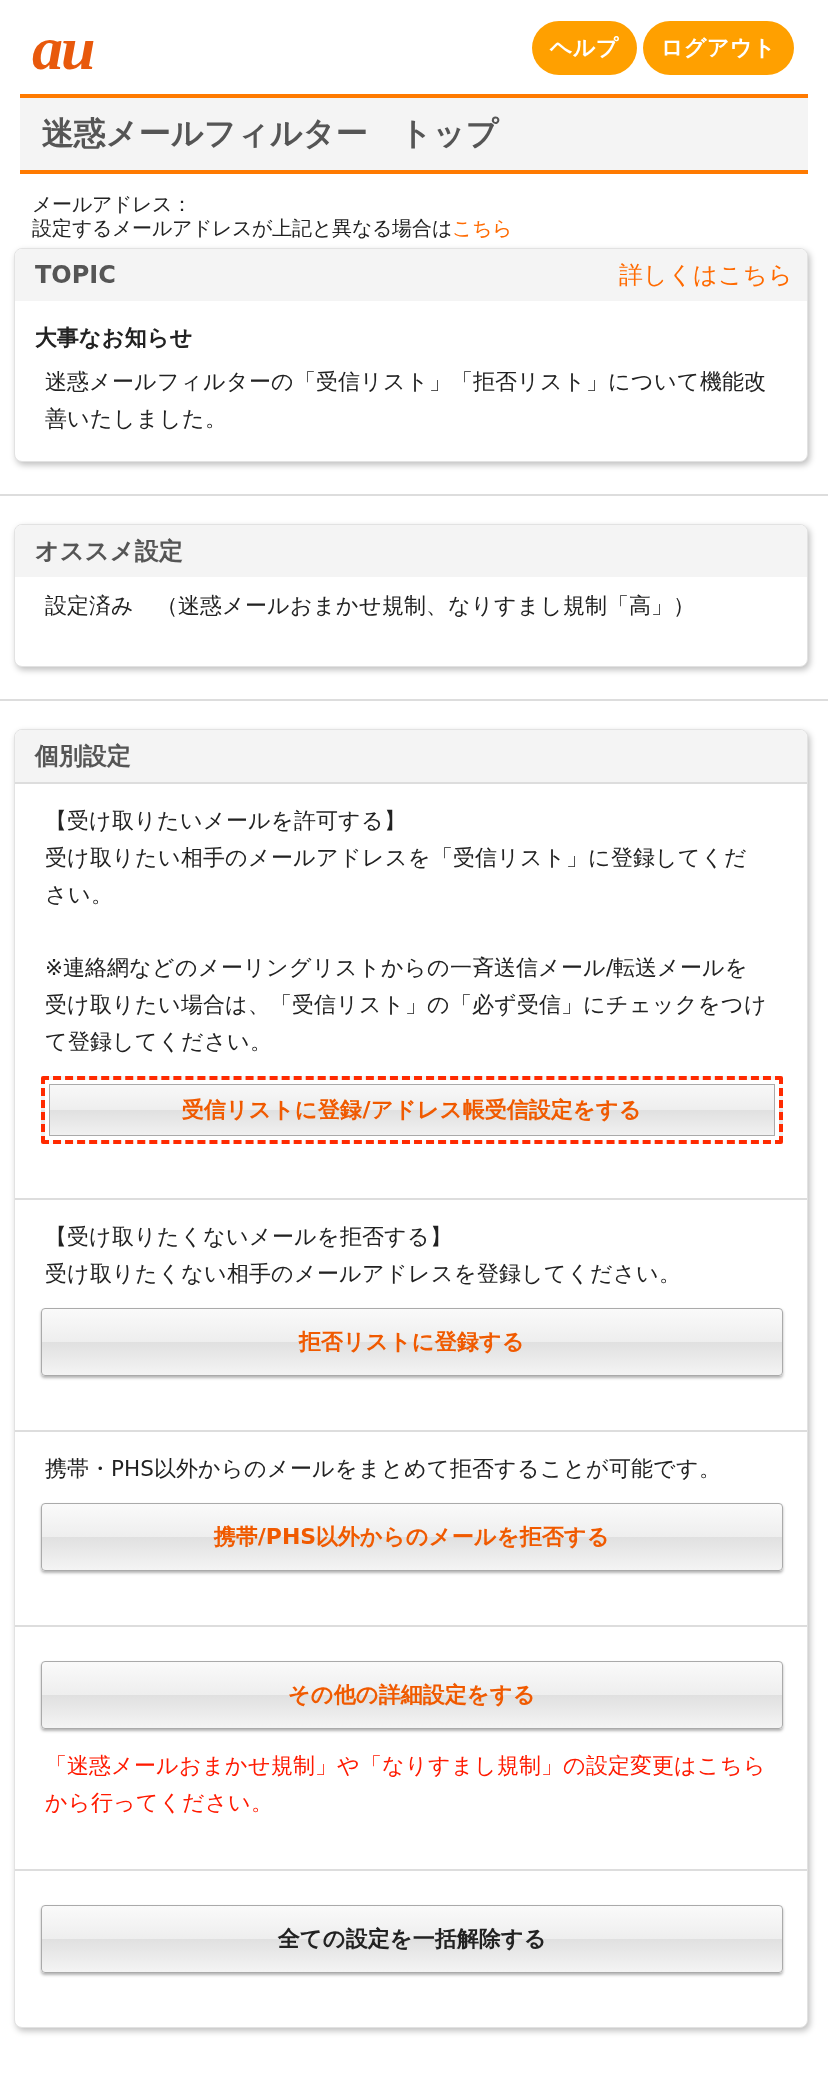 Image resolution: width=828 pixels, height=2096 pixels. I want to click on section-text: 携帯・PHS以外からのメールをまとめて拒否することが可能です。, so click(383, 1469).